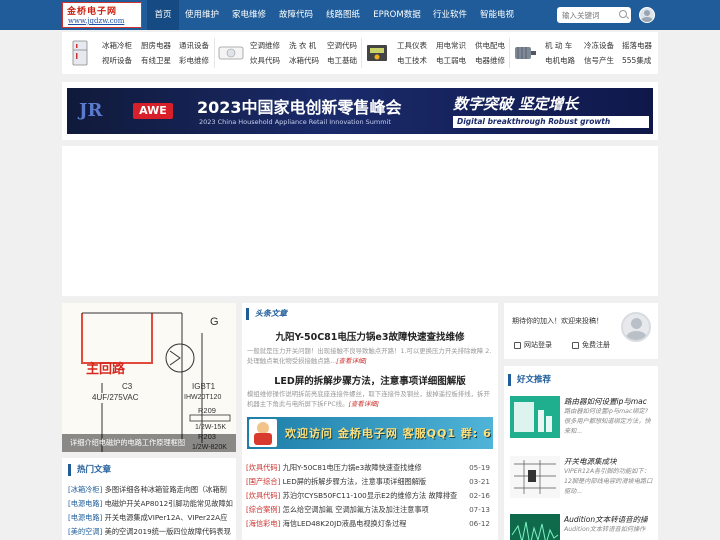  I want to click on recommended-title: 路由器如何设置ip与mac, so click(605, 401).